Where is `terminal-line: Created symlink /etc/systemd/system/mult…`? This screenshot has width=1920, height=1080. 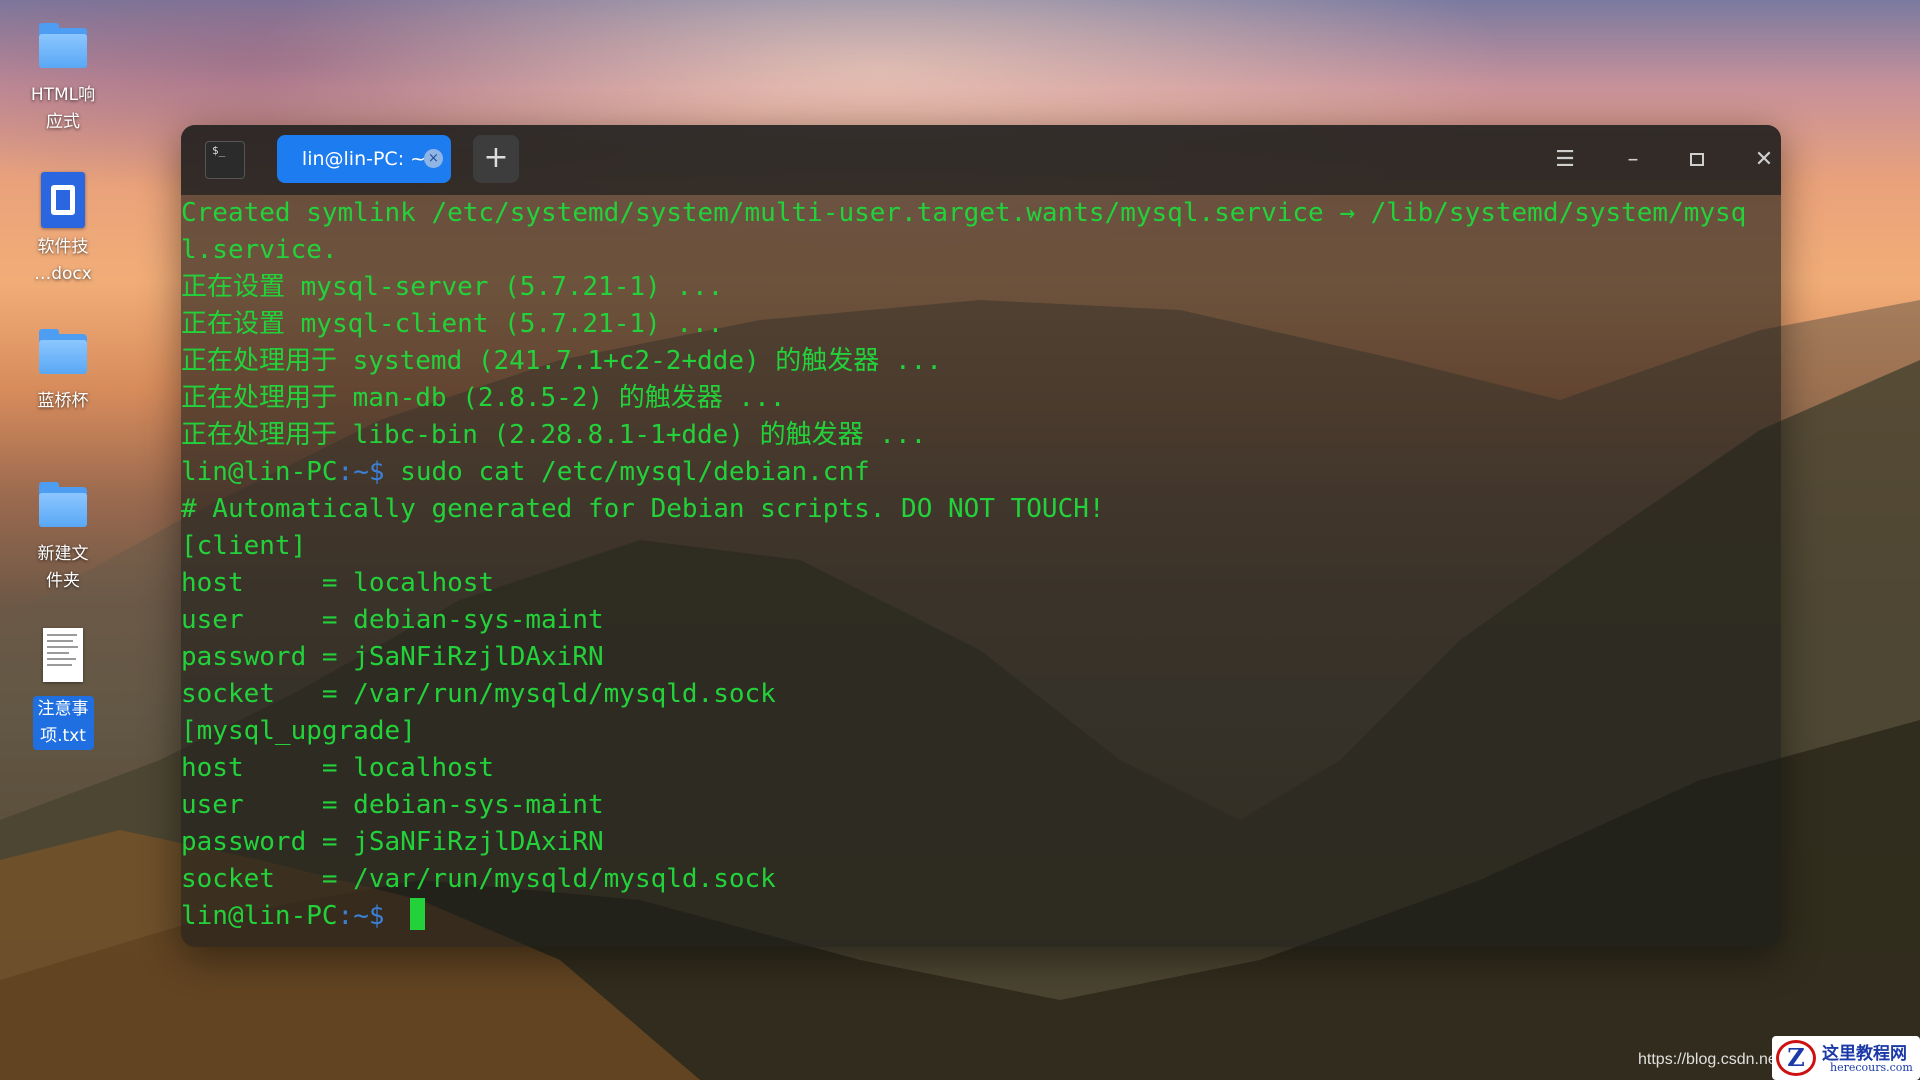 terminal-line: Created symlink /etc/systemd/system/mult… is located at coordinates (964, 213).